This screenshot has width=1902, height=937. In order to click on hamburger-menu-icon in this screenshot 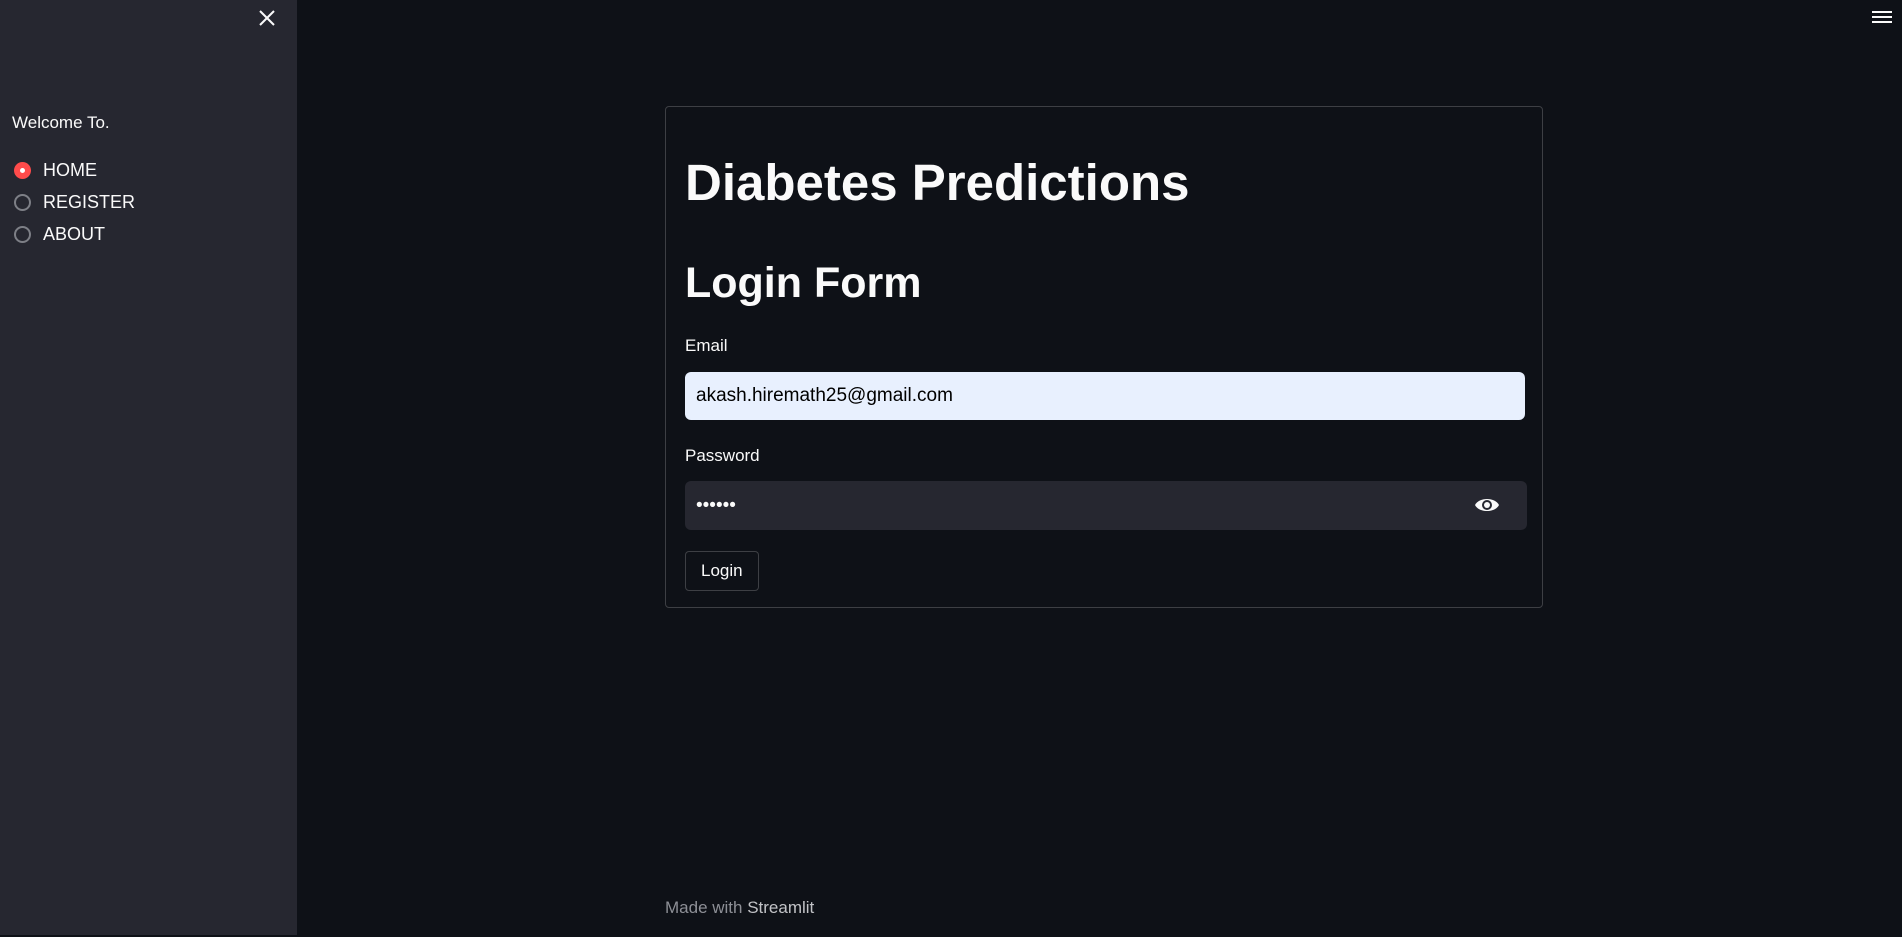, I will do `click(1882, 17)`.